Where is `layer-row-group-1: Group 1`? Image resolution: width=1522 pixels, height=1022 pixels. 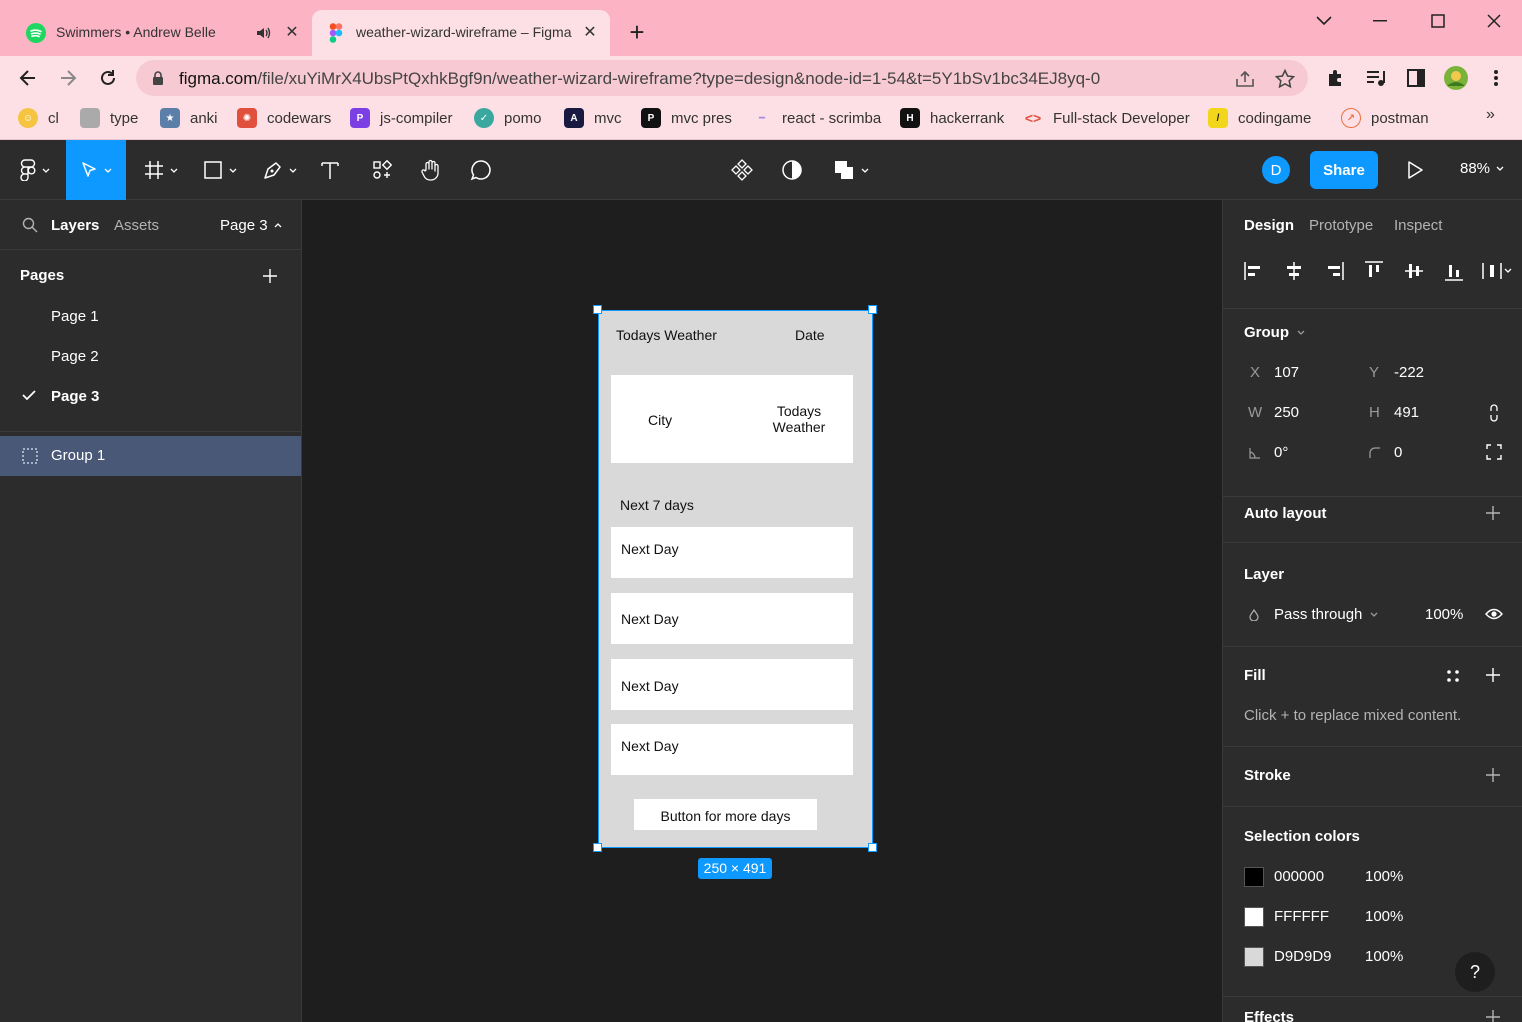
layer-row-group-1: Group 1 is located at coordinates (150, 456).